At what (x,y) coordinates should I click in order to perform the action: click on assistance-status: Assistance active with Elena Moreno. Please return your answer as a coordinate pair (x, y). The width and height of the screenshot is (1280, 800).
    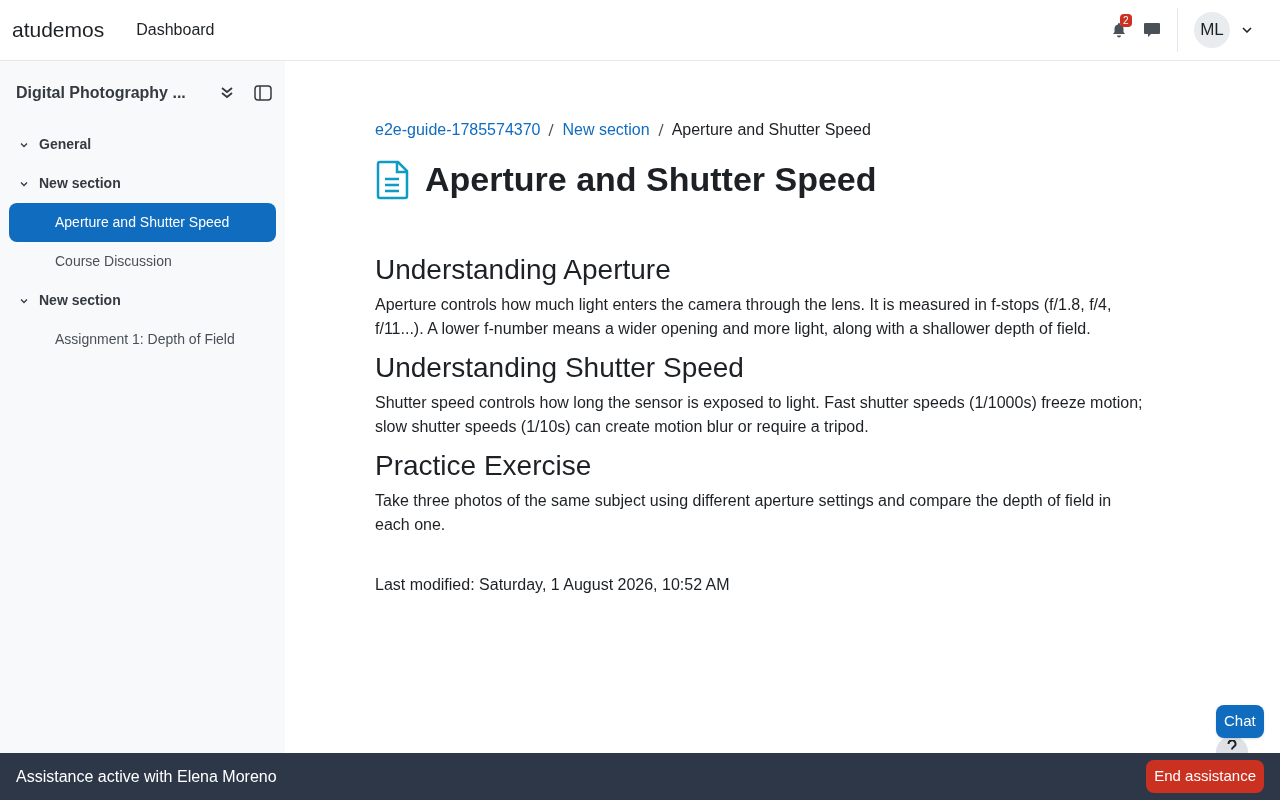
    Looking at the image, I should click on (146, 776).